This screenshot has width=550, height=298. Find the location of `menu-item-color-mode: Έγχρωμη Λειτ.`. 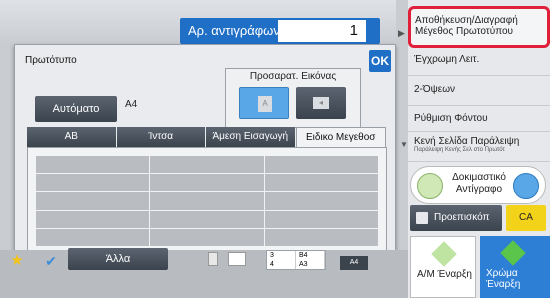

menu-item-color-mode: Έγχρωμη Λειτ. is located at coordinates (479, 63).